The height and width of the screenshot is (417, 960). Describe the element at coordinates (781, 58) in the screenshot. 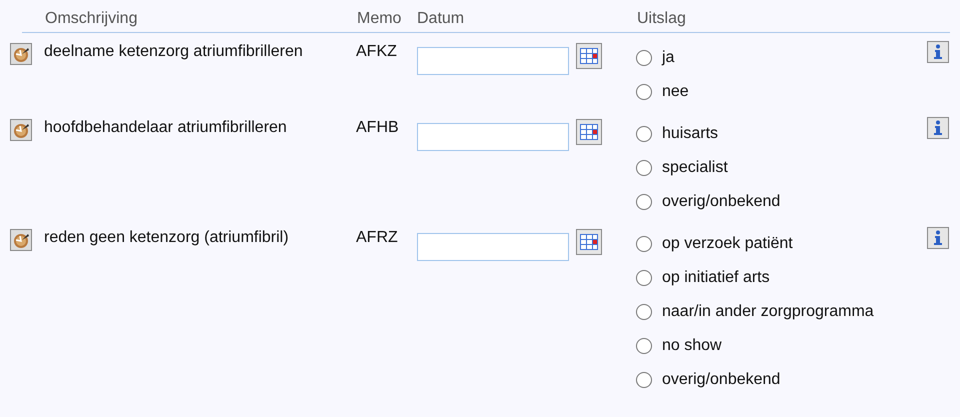

I see `radio-option: ja` at that location.